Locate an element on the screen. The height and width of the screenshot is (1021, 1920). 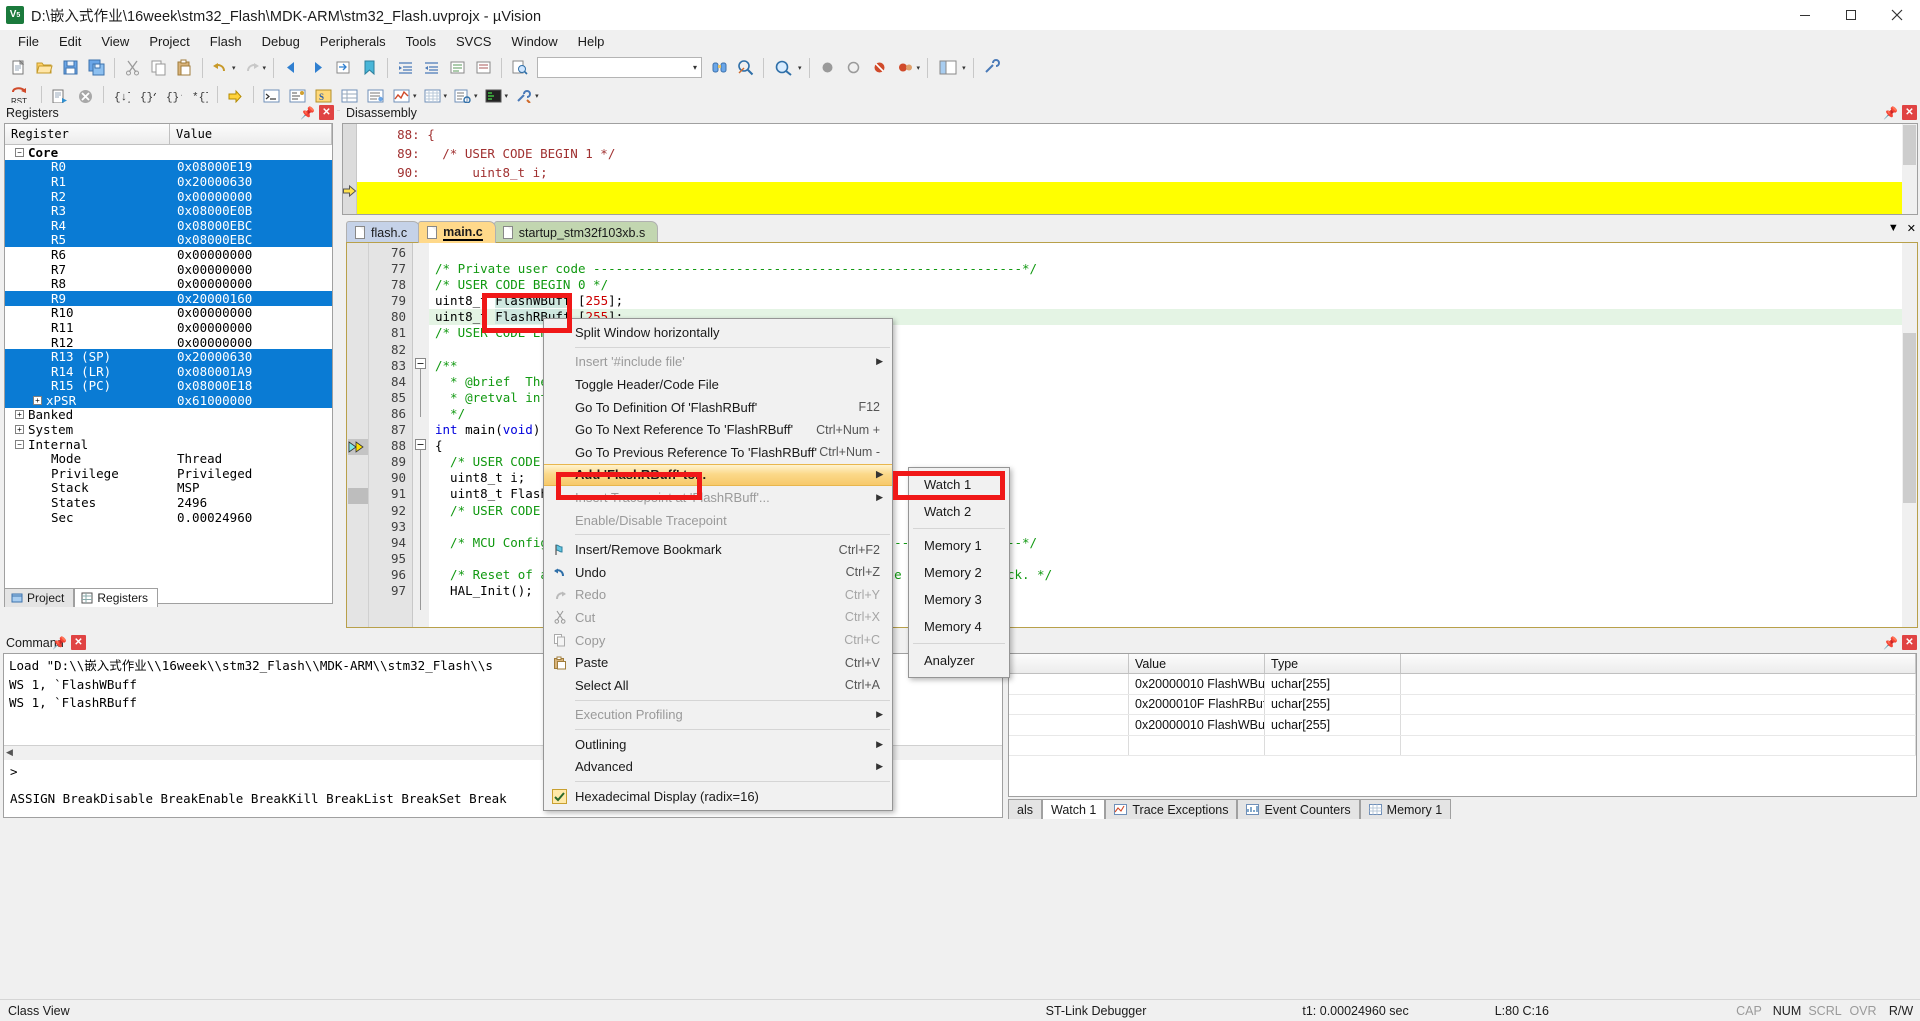
bookmark-toggle-button is located at coordinates (369, 68).